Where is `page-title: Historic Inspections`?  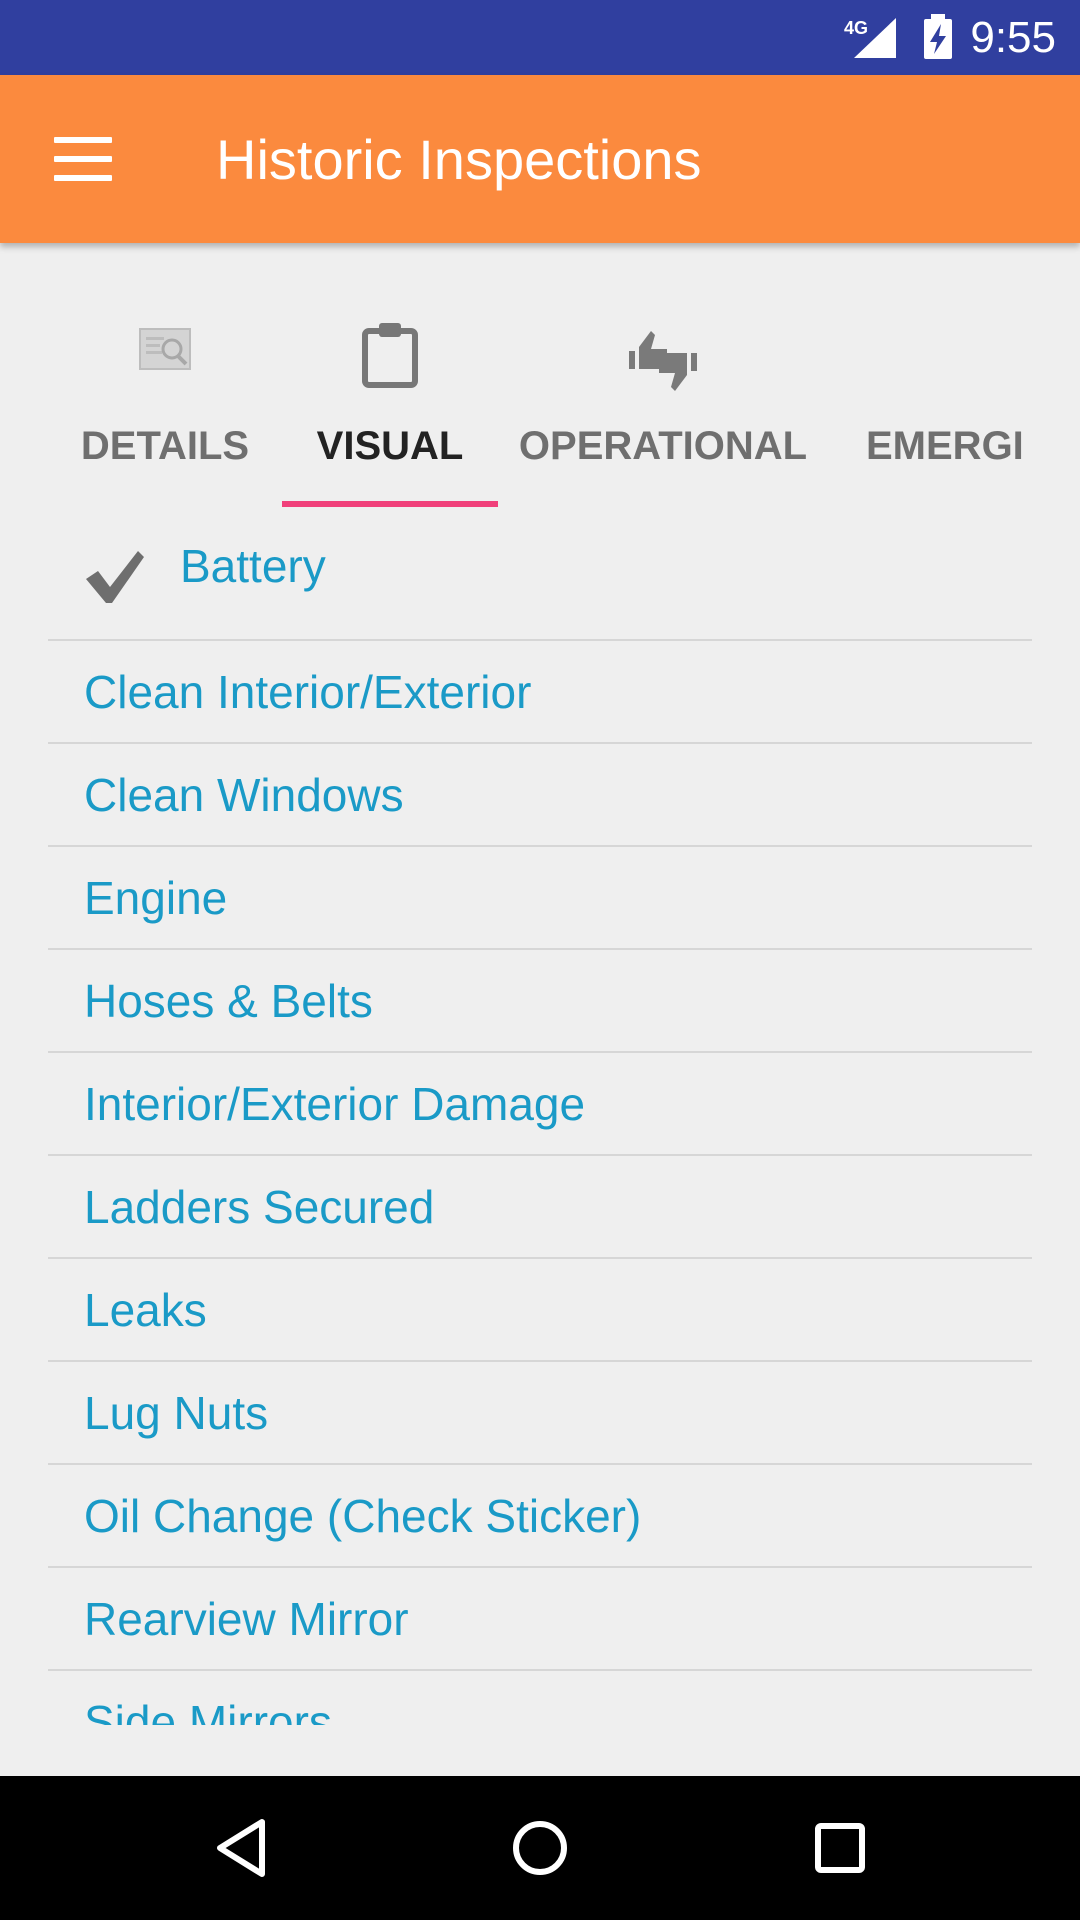 page-title: Historic Inspections is located at coordinates (459, 159).